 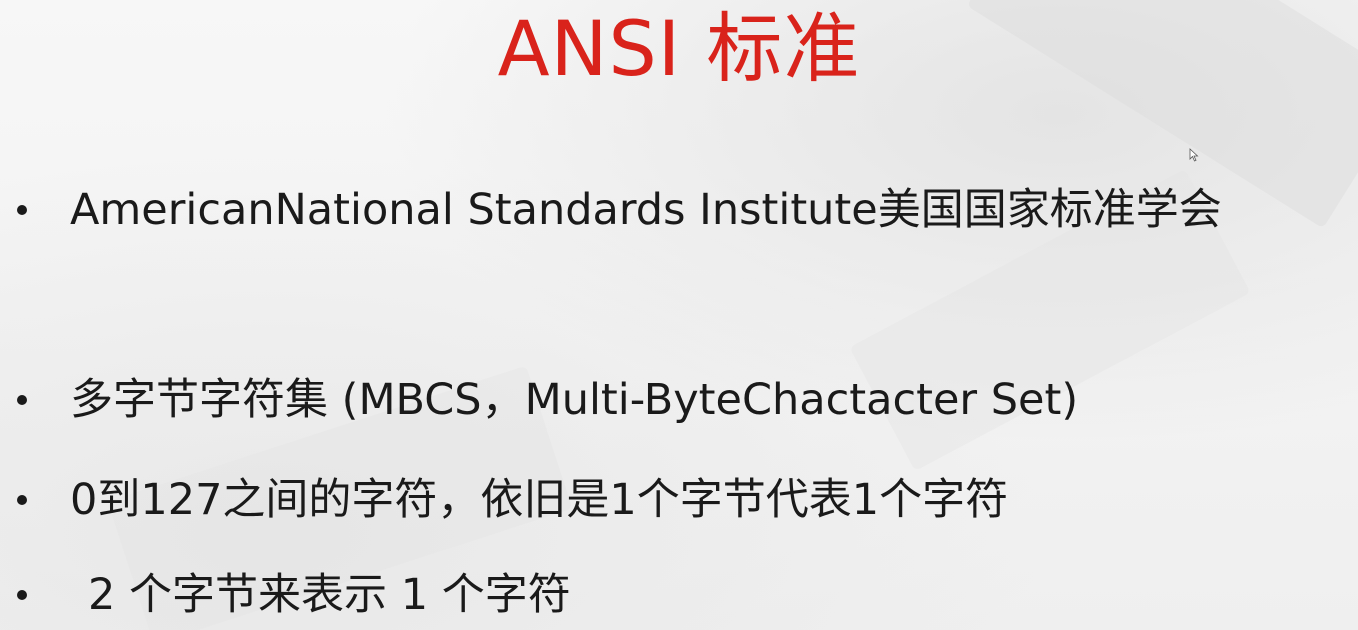 I want to click on bullet-text: 多字节字符集 (MBCS，Multi-ByteChactacter Set), so click(x=574, y=400).